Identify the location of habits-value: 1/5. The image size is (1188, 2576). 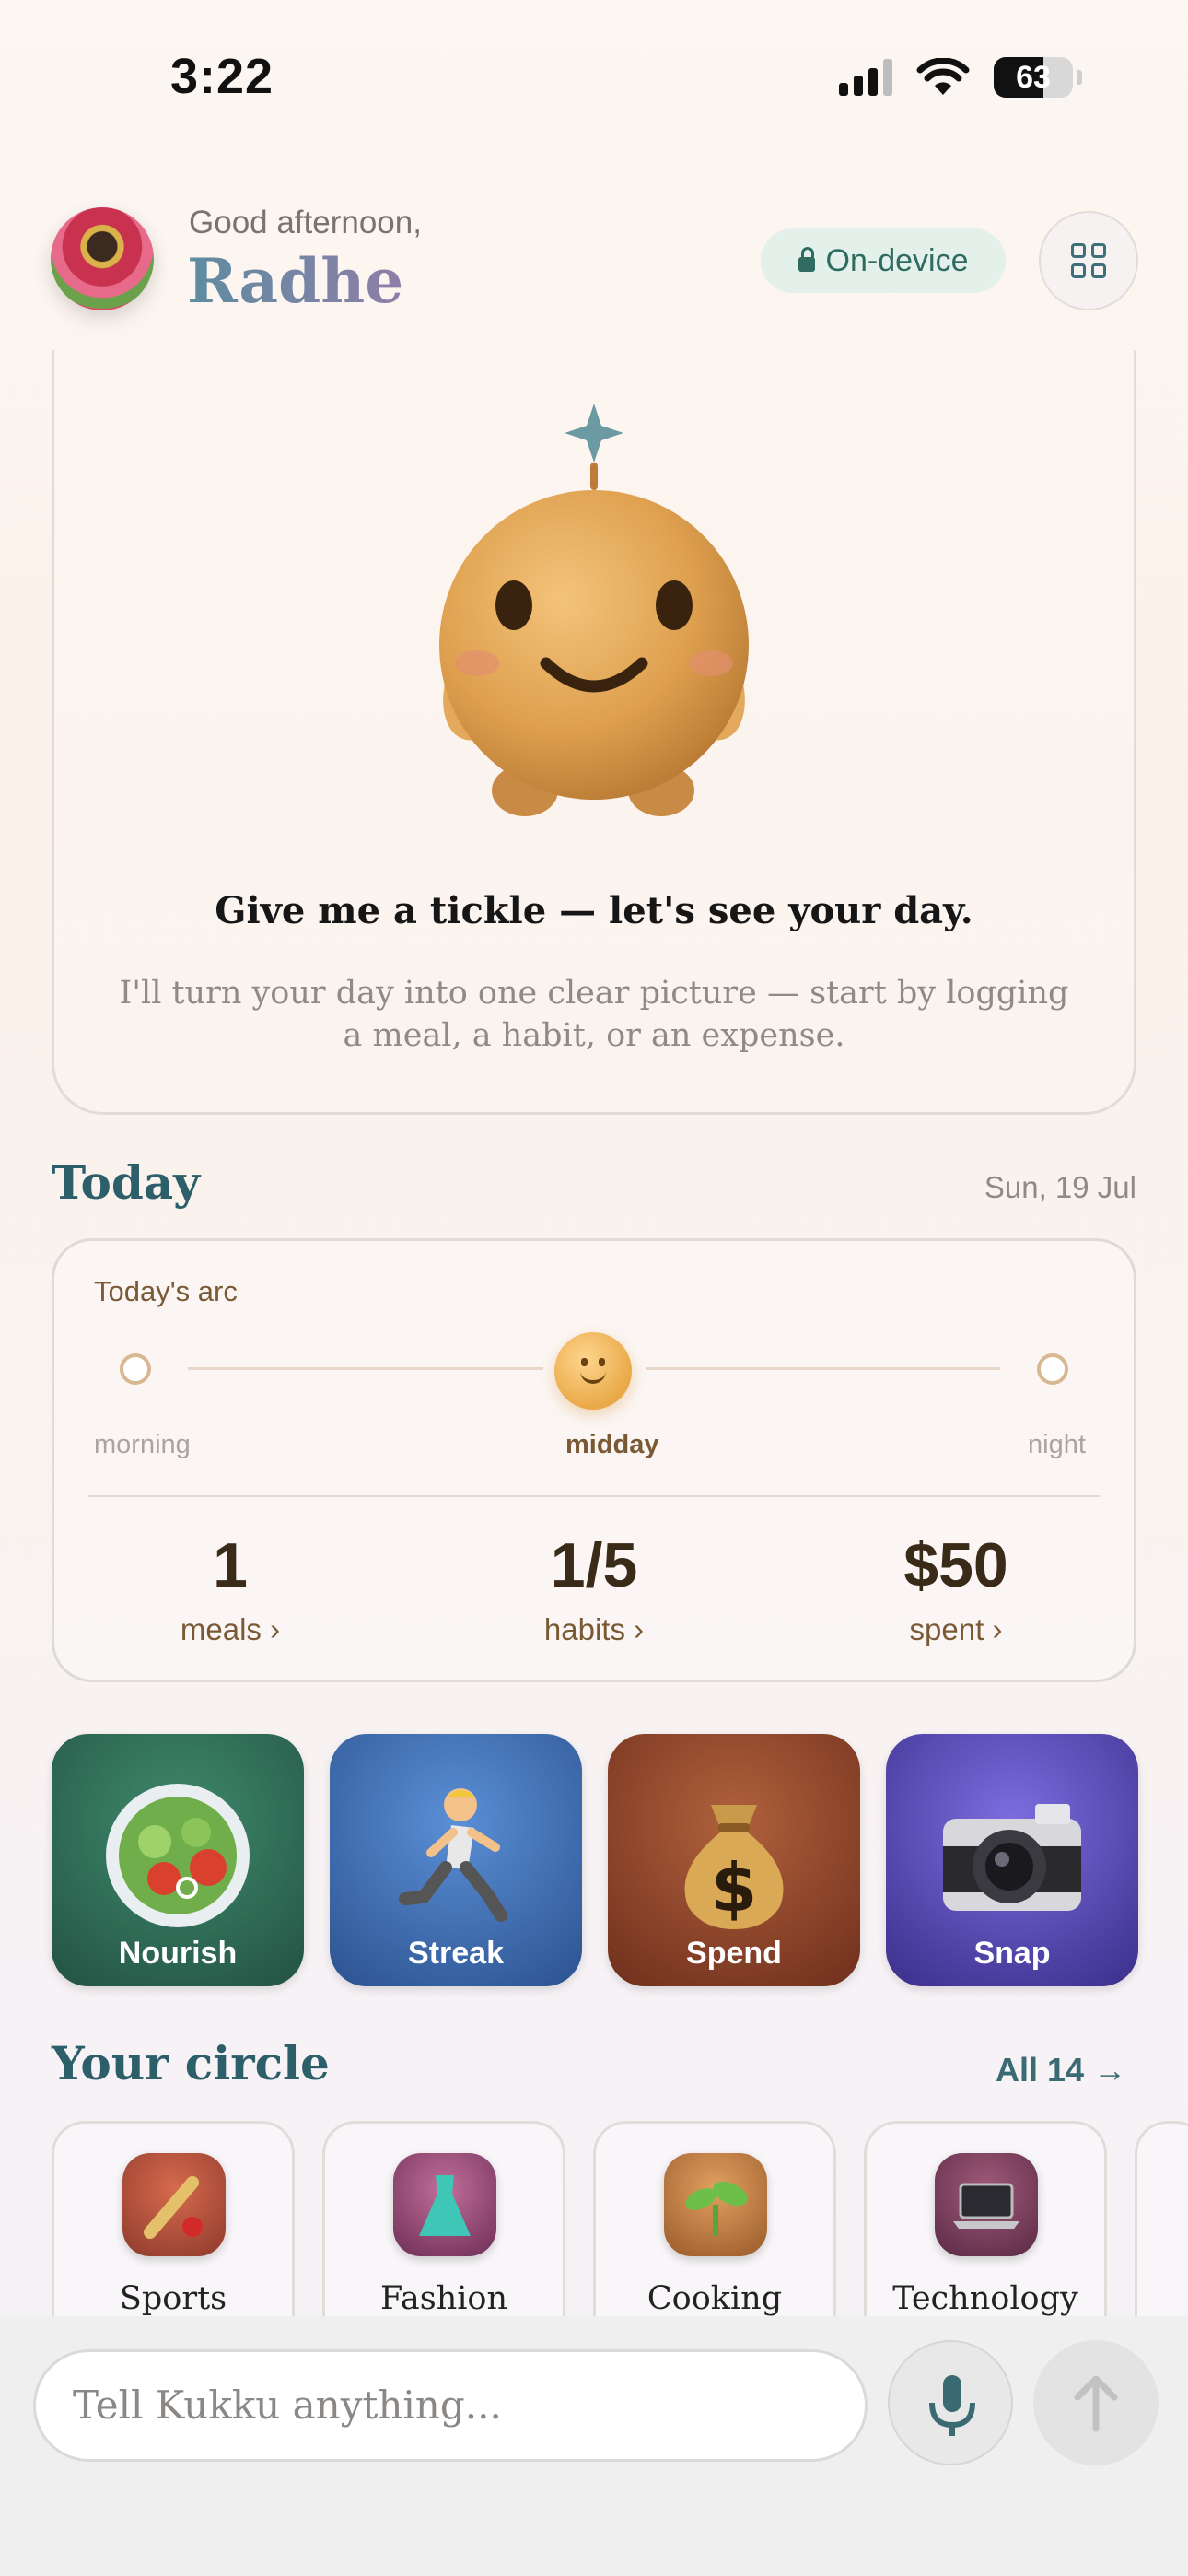
(594, 1565).